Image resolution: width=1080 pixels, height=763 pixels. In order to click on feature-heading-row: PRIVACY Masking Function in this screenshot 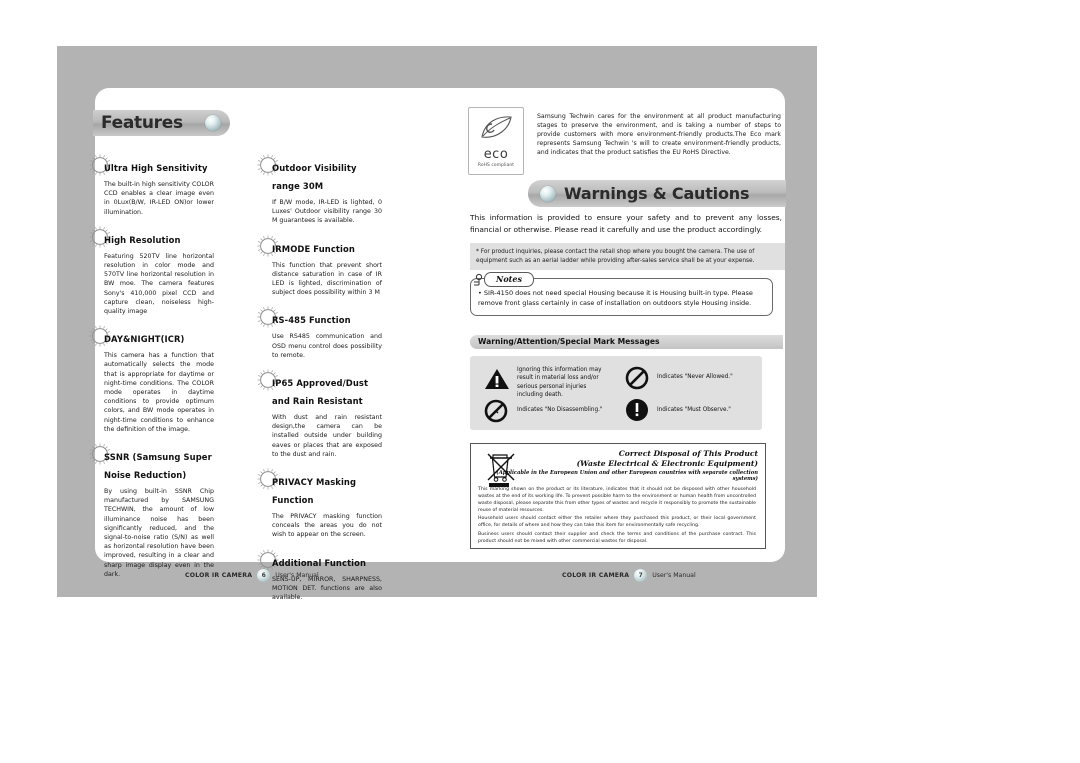, I will do `click(320, 488)`.